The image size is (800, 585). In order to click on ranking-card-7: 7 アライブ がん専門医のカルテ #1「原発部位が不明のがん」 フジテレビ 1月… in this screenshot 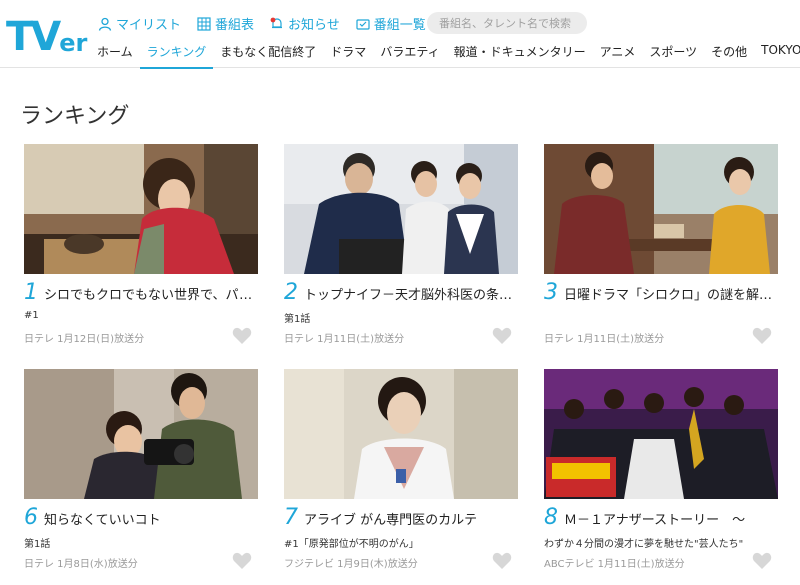, I will do `click(401, 469)`.